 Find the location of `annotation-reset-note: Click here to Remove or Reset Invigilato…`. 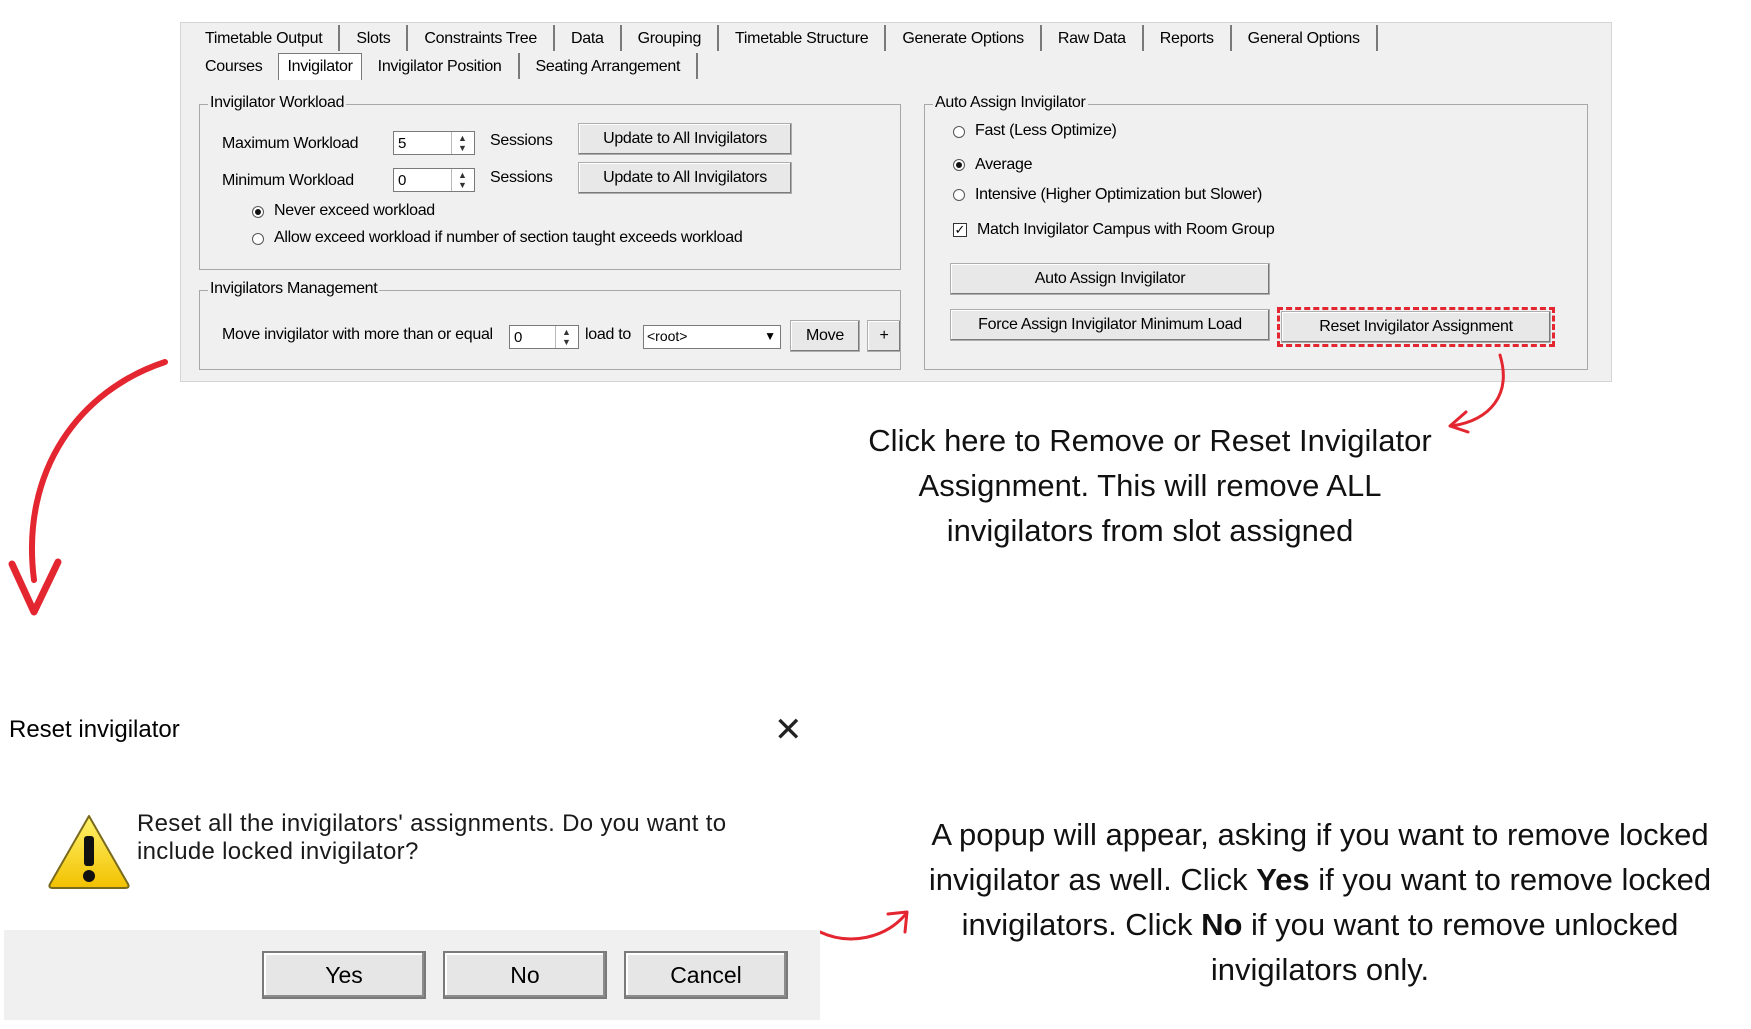

annotation-reset-note: Click here to Remove or Reset Invigilato… is located at coordinates (1150, 485).